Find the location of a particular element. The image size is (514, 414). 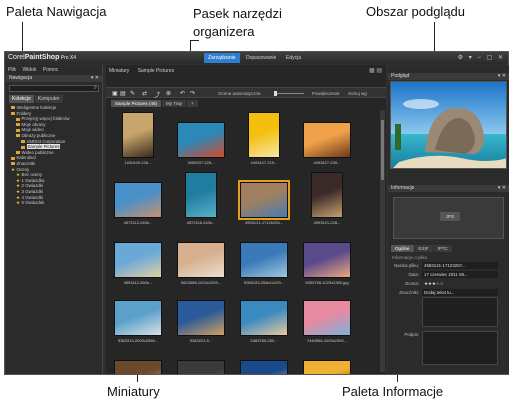

zoom-slider-knob is located at coordinates (275, 93).